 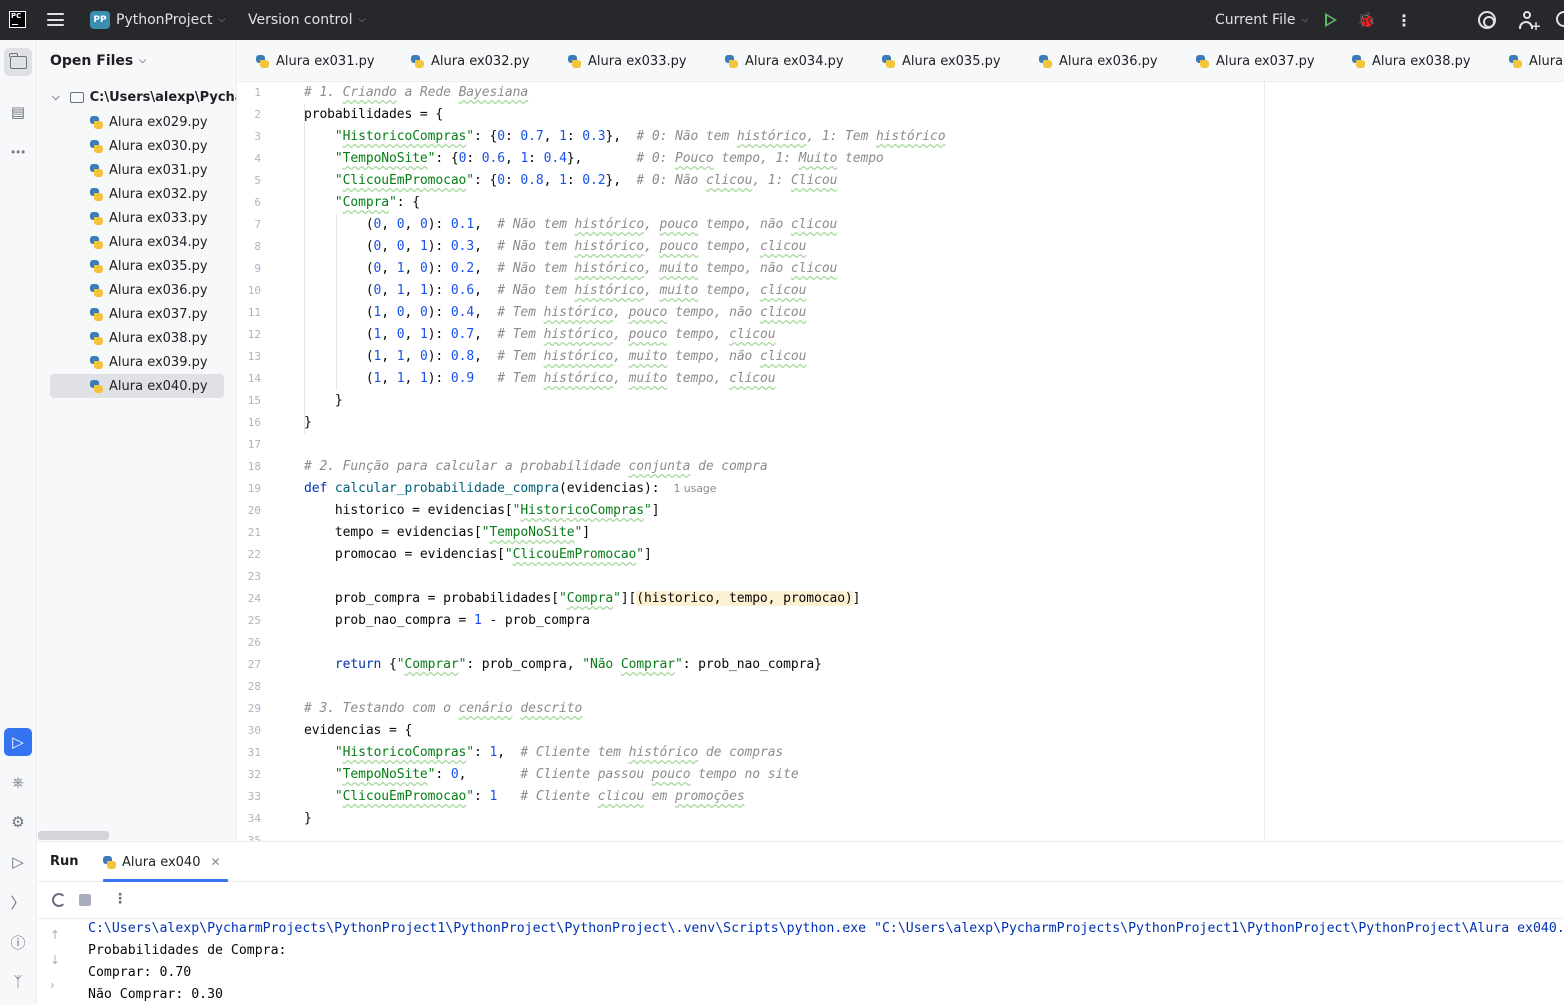 I want to click on scroll-up-icon: ↑, so click(x=55, y=935).